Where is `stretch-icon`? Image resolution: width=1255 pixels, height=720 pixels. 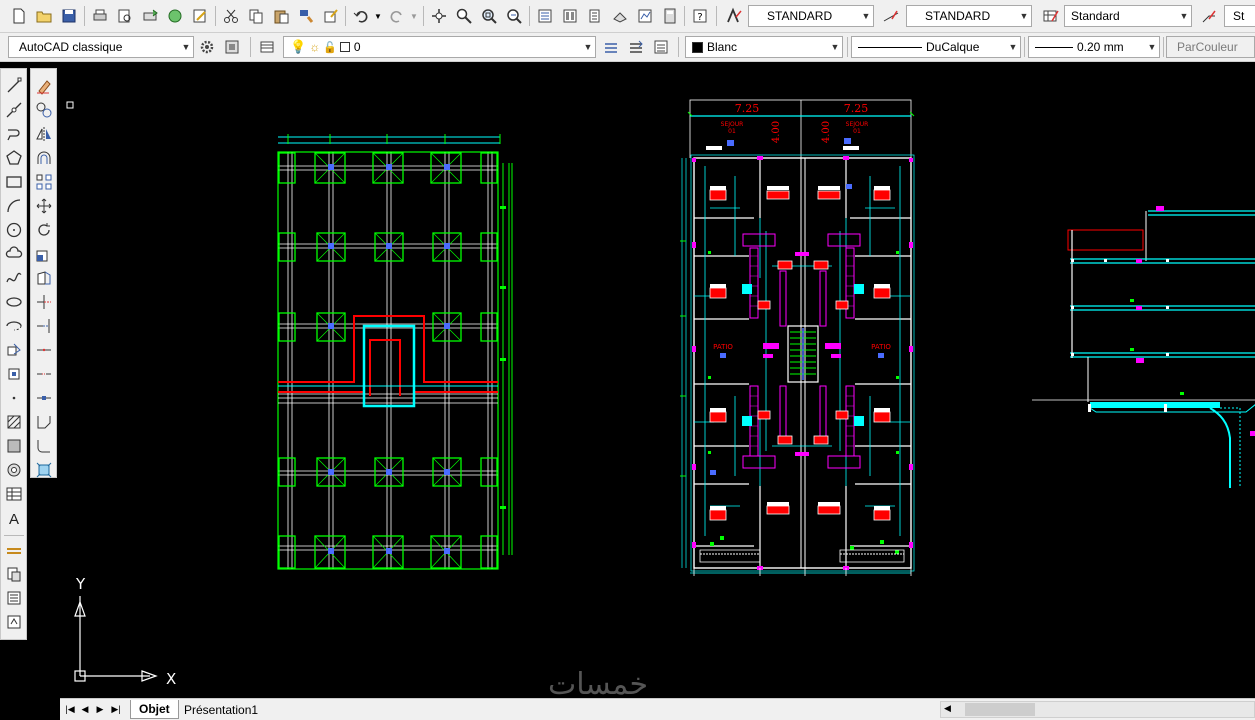 stretch-icon is located at coordinates (44, 278).